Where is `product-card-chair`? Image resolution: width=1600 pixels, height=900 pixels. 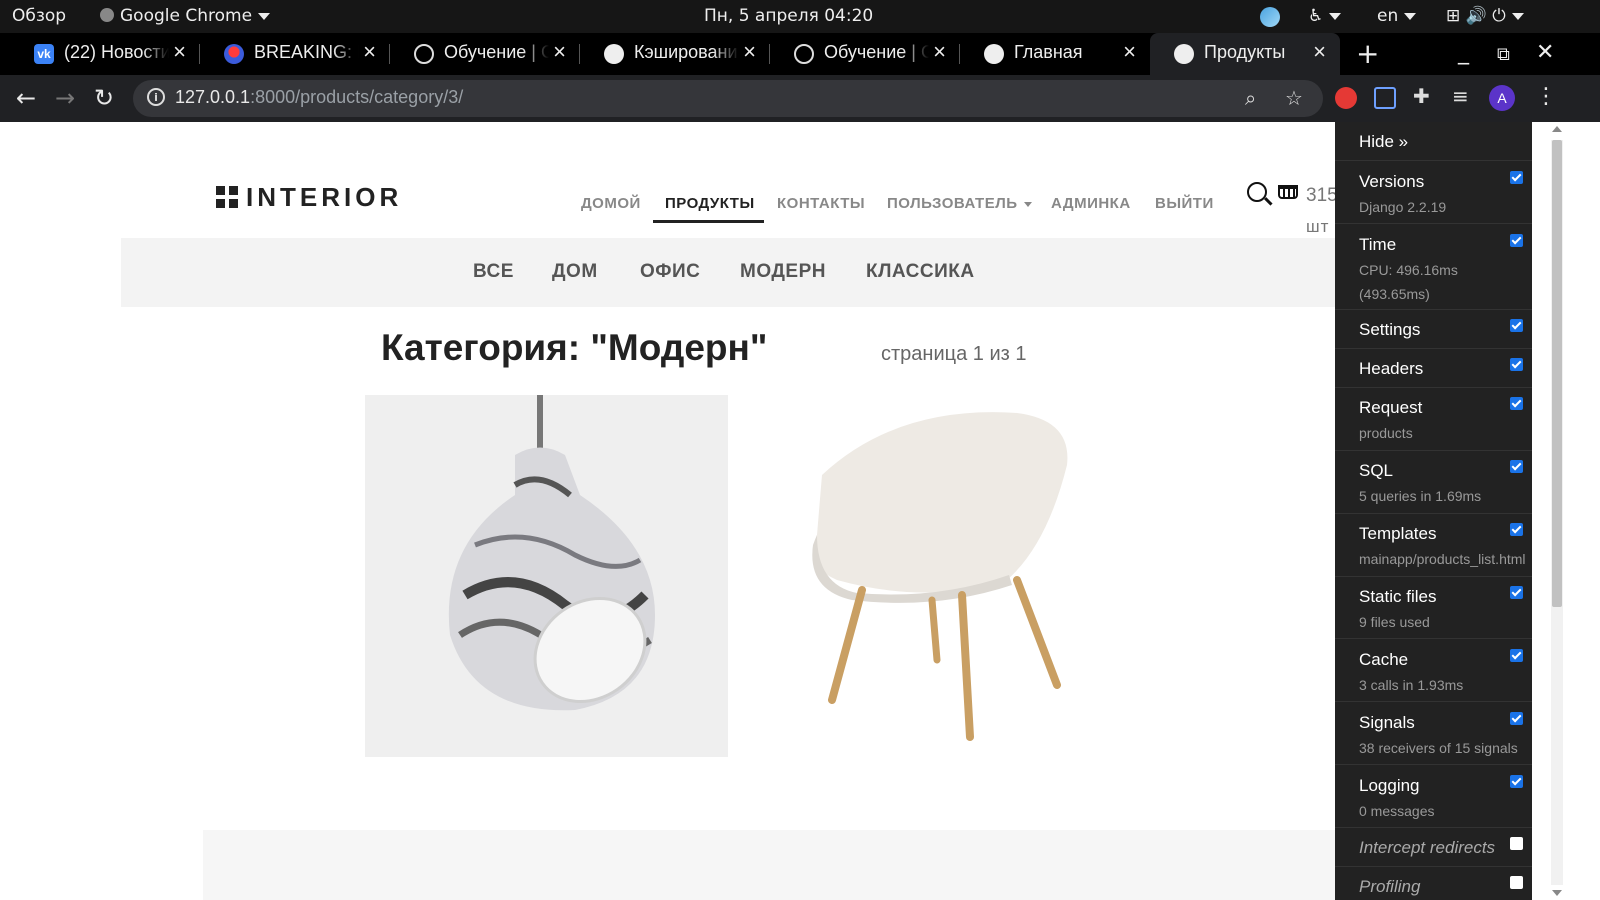
product-card-chair is located at coordinates (942, 576).